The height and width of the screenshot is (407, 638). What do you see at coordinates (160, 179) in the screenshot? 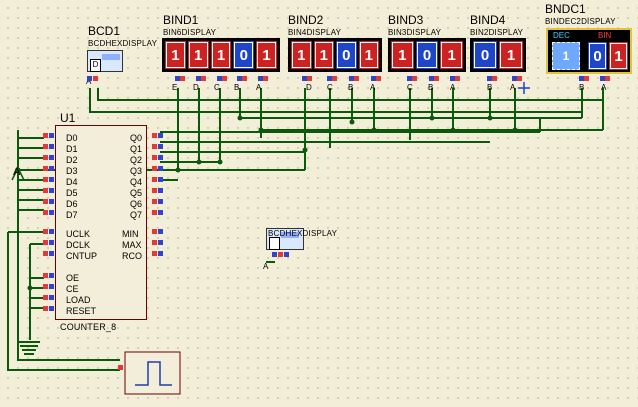
I see `u1-pin-q4-state` at bounding box center [160, 179].